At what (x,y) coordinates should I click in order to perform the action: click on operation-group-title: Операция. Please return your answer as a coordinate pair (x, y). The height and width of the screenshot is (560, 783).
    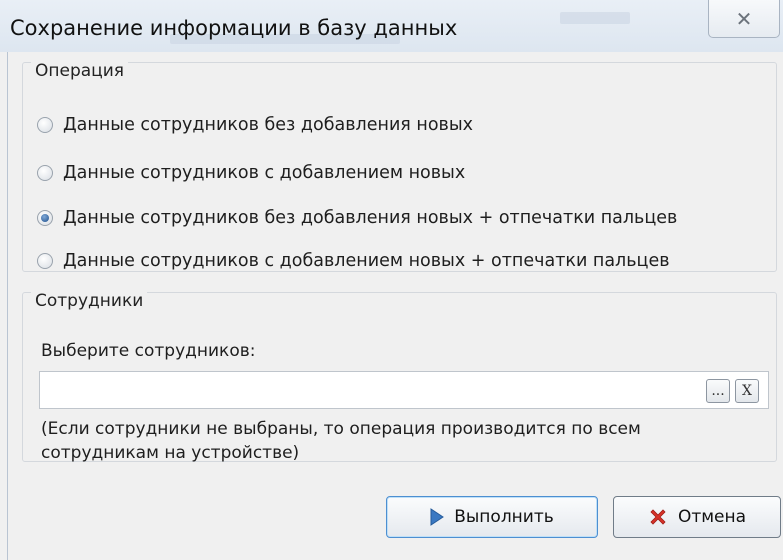
    Looking at the image, I should click on (80, 71).